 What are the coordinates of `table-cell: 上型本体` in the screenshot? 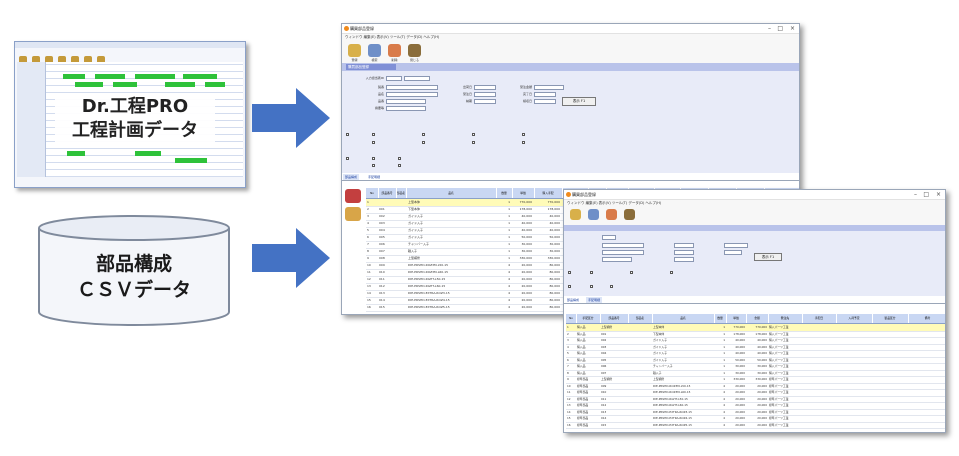 It's located at (414, 202).